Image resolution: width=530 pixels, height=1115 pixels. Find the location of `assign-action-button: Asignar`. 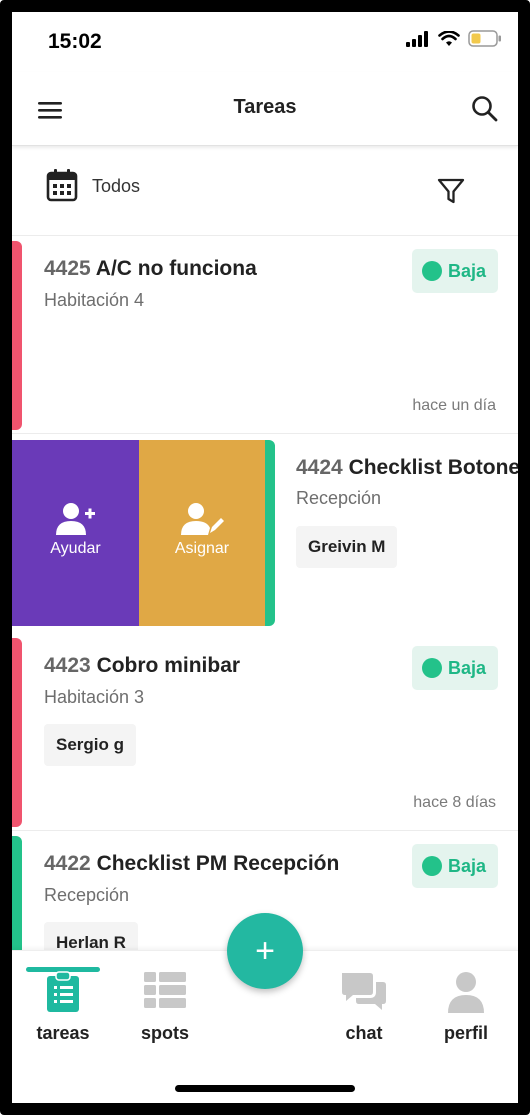

assign-action-button: Asignar is located at coordinates (202, 533).